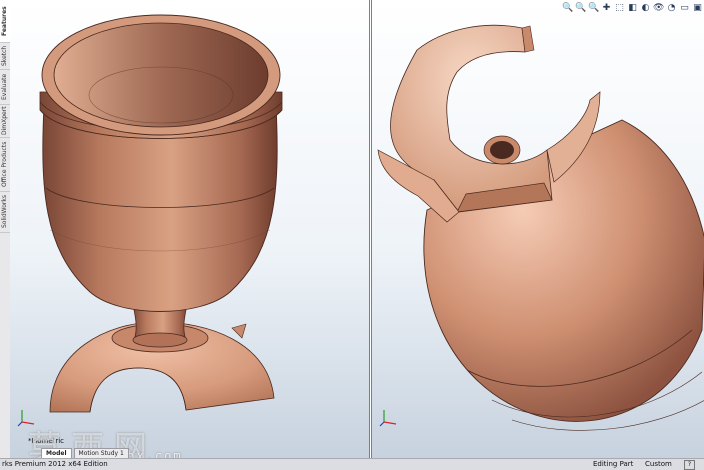 The height and width of the screenshot is (470, 704). I want to click on display-style-icon: ◧, so click(632, 8).